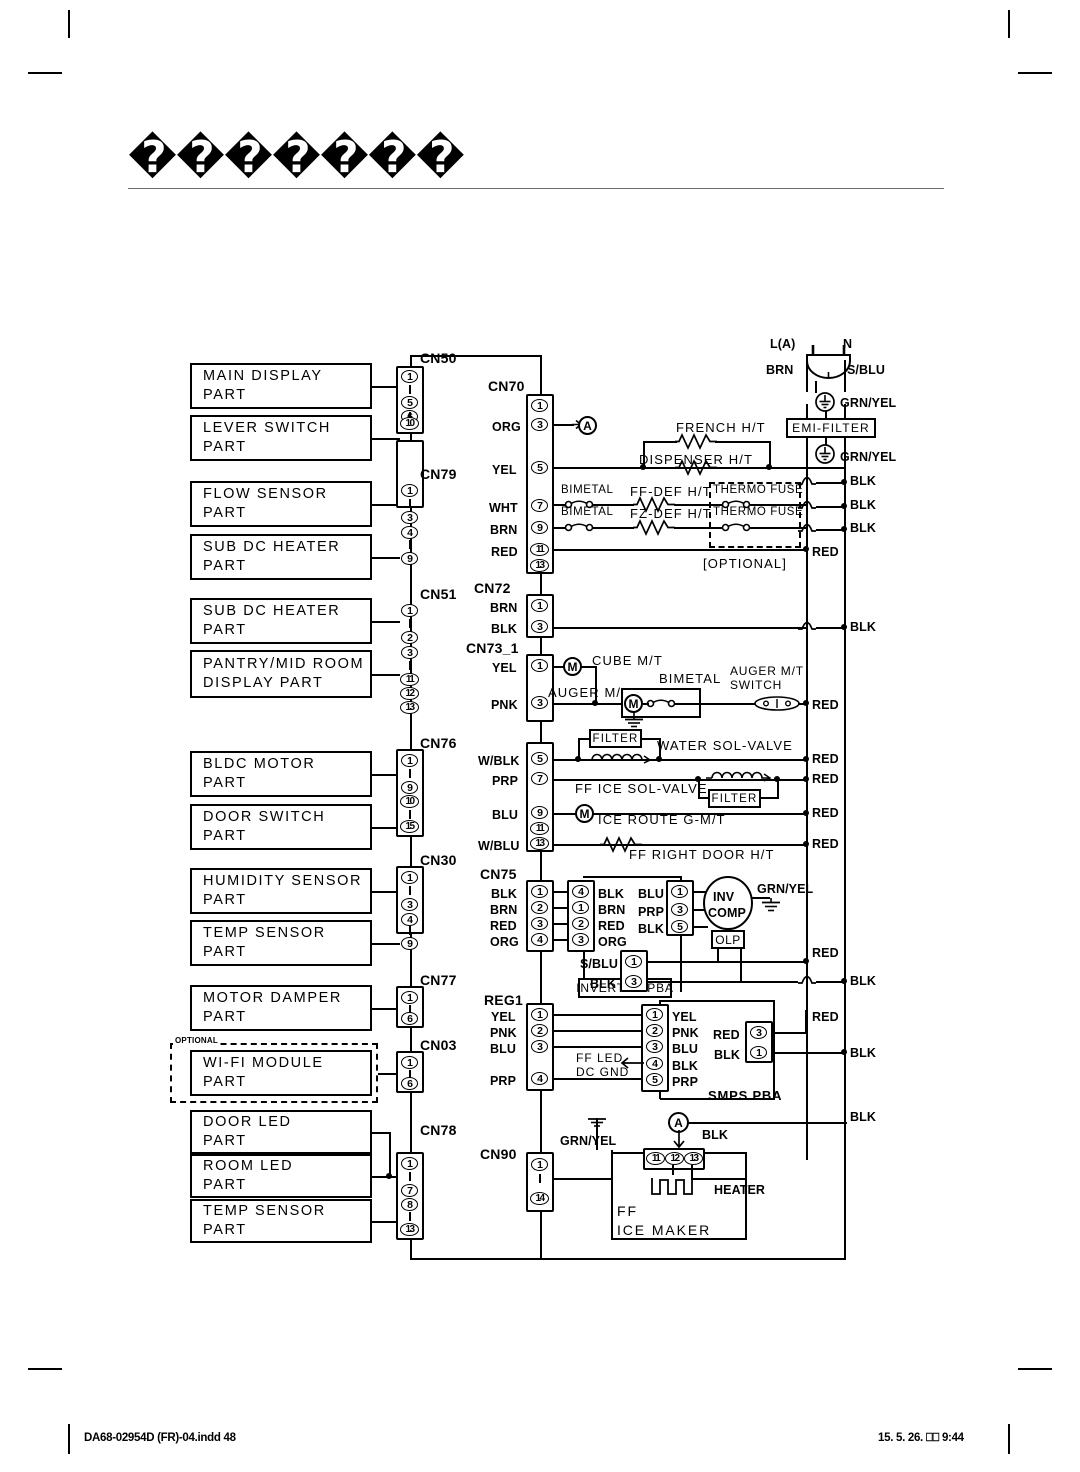  I want to click on part-box-sub-dc-heater-2: SUB DC HEATER PART, so click(281, 621).